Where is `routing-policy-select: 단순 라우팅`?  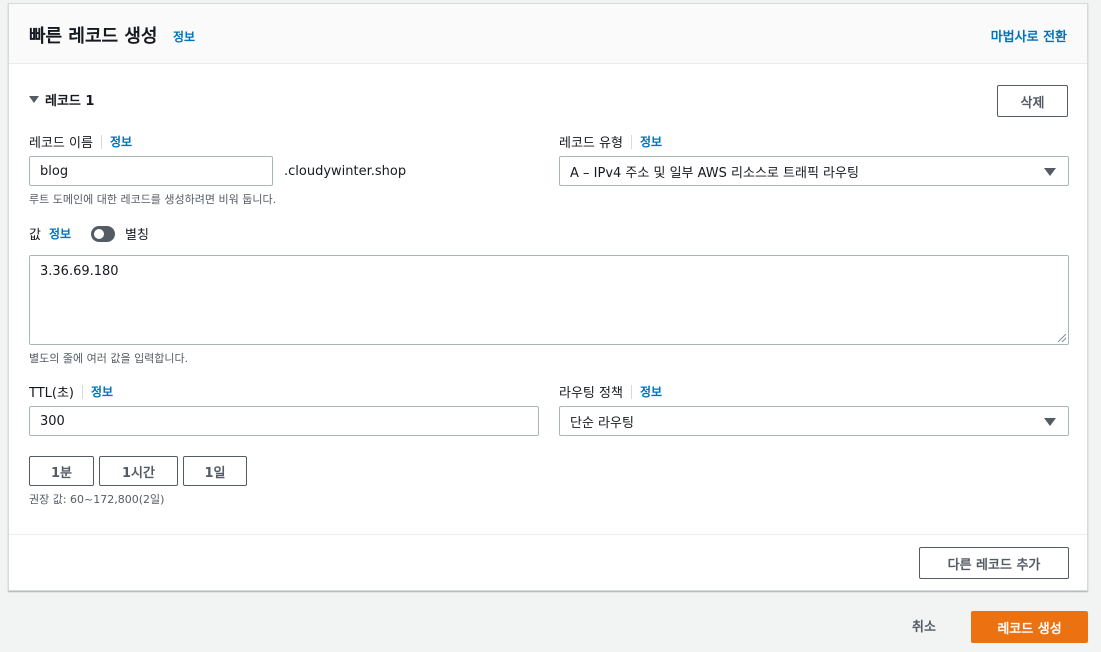 routing-policy-select: 단순 라우팅 is located at coordinates (814, 421).